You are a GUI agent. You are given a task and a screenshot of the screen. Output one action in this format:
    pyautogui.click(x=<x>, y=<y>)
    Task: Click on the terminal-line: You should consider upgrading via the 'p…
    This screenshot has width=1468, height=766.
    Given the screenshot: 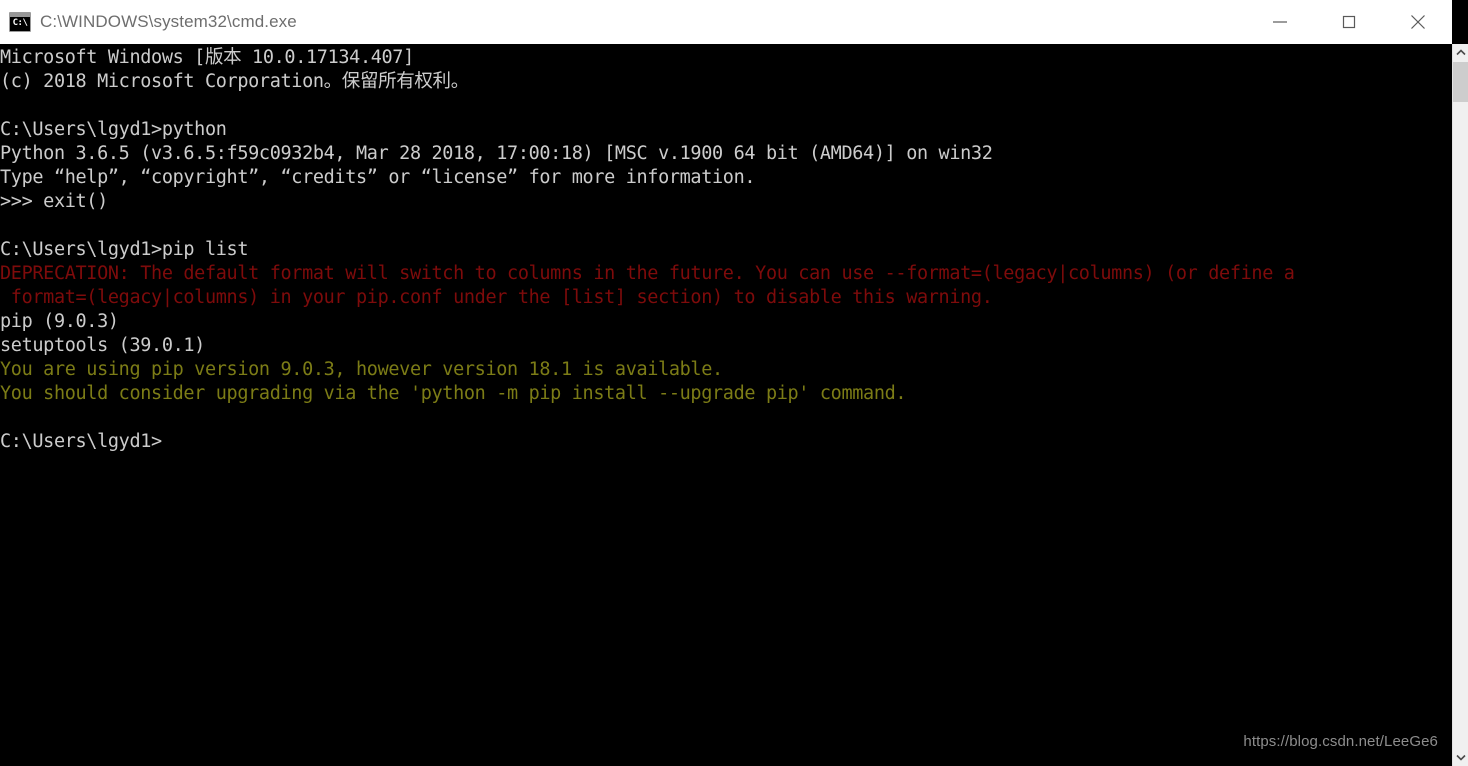 What is the action you would take?
    pyautogui.click(x=453, y=393)
    